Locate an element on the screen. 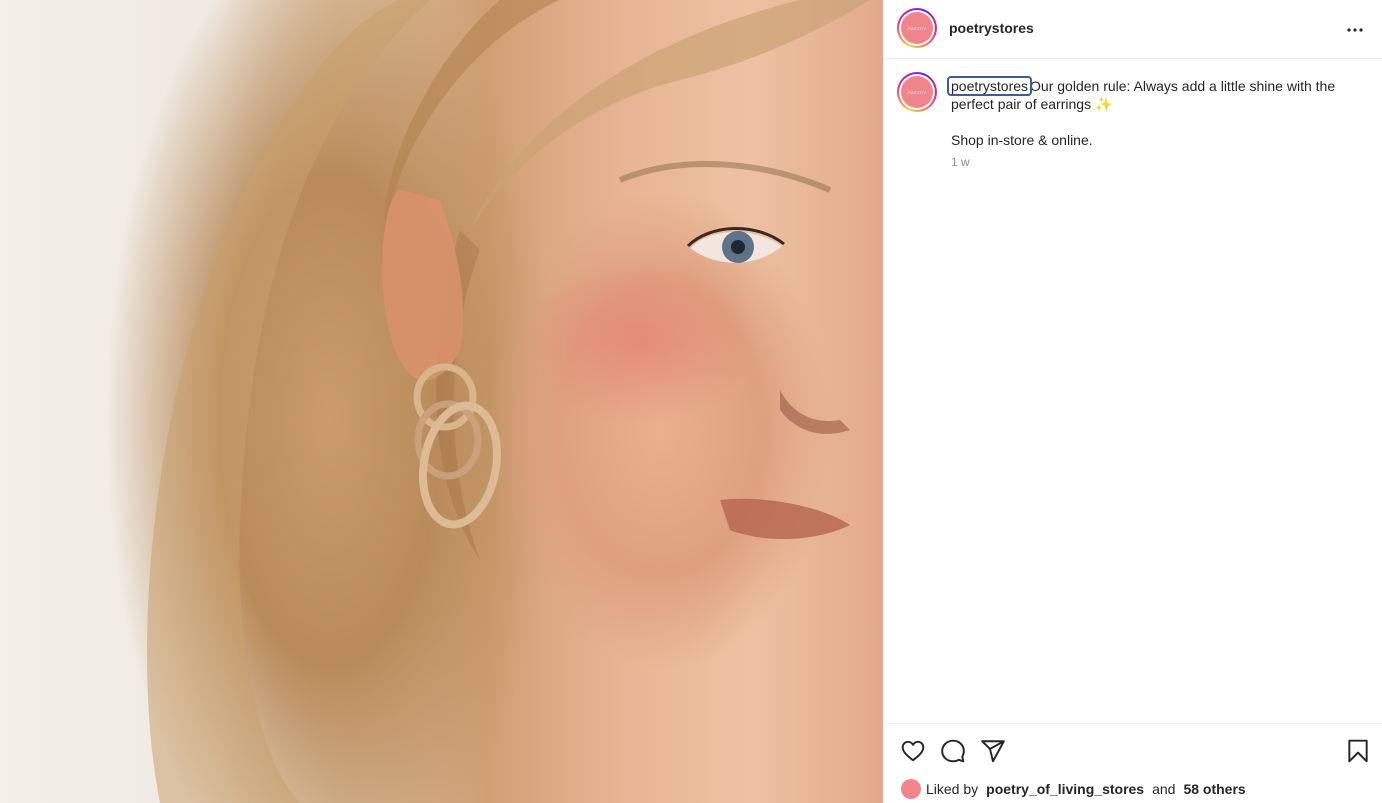 This screenshot has width=1382, height=803. likes-conjunction: and is located at coordinates (1164, 789).